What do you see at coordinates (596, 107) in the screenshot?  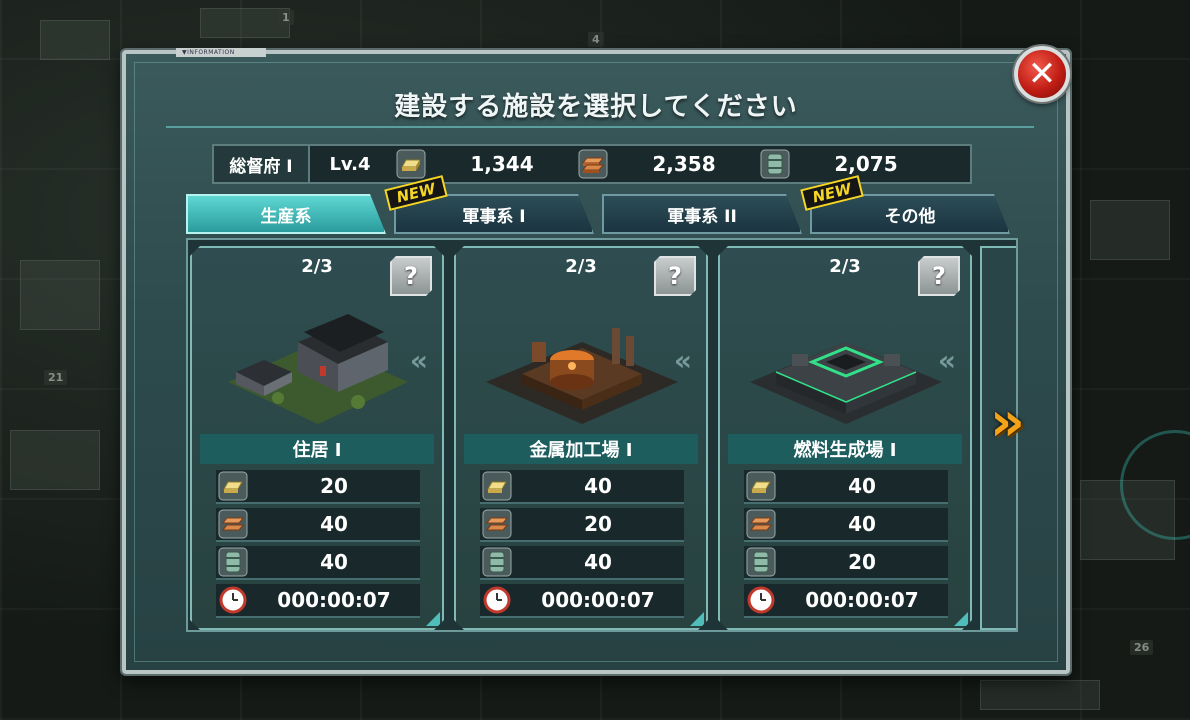 I see `dialog-title: 建設する施設を選択してください` at bounding box center [596, 107].